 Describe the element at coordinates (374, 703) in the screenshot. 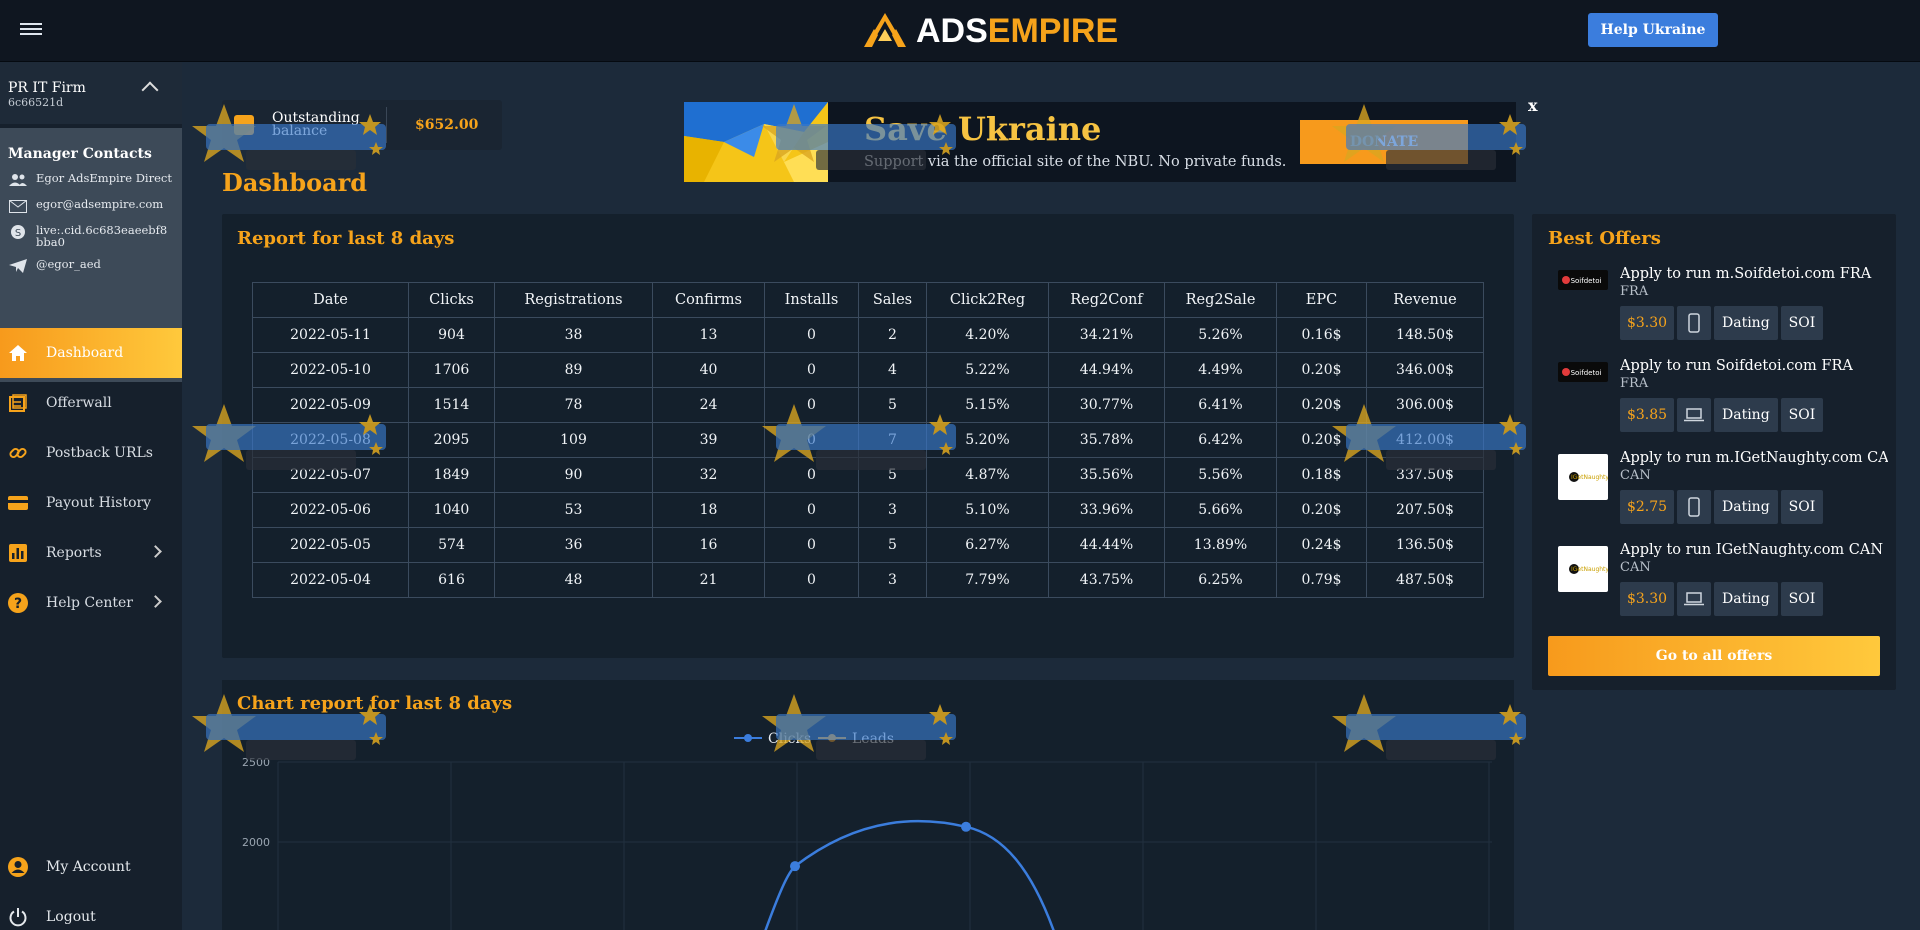

I see `chart-title: Chart report for last 8 days` at that location.